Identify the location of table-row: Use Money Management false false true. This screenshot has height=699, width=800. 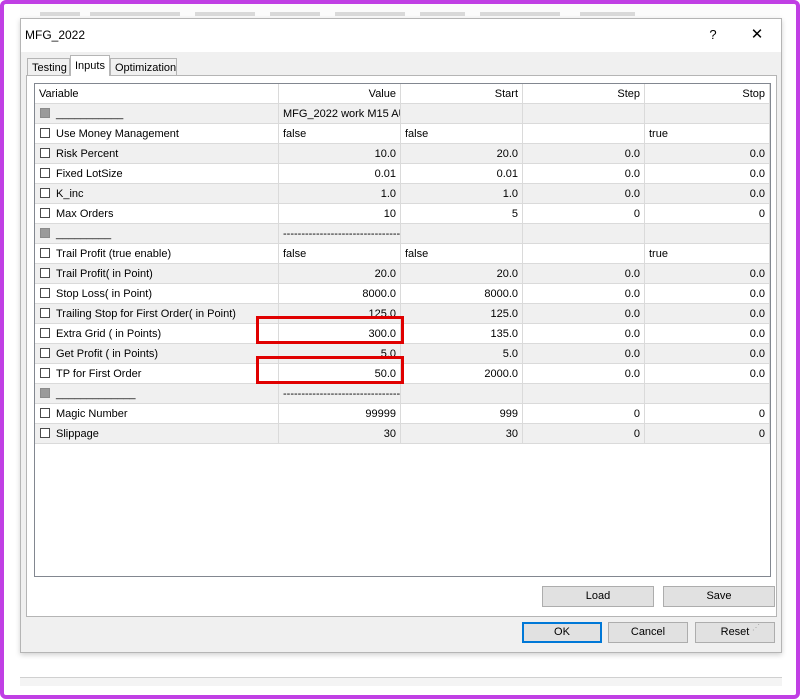
(402, 134).